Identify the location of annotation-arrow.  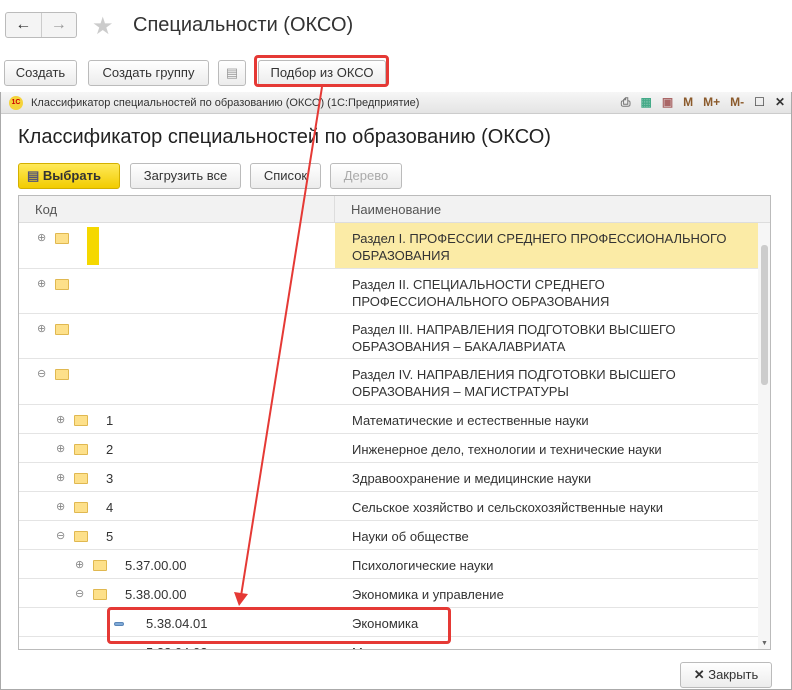
(278, 346).